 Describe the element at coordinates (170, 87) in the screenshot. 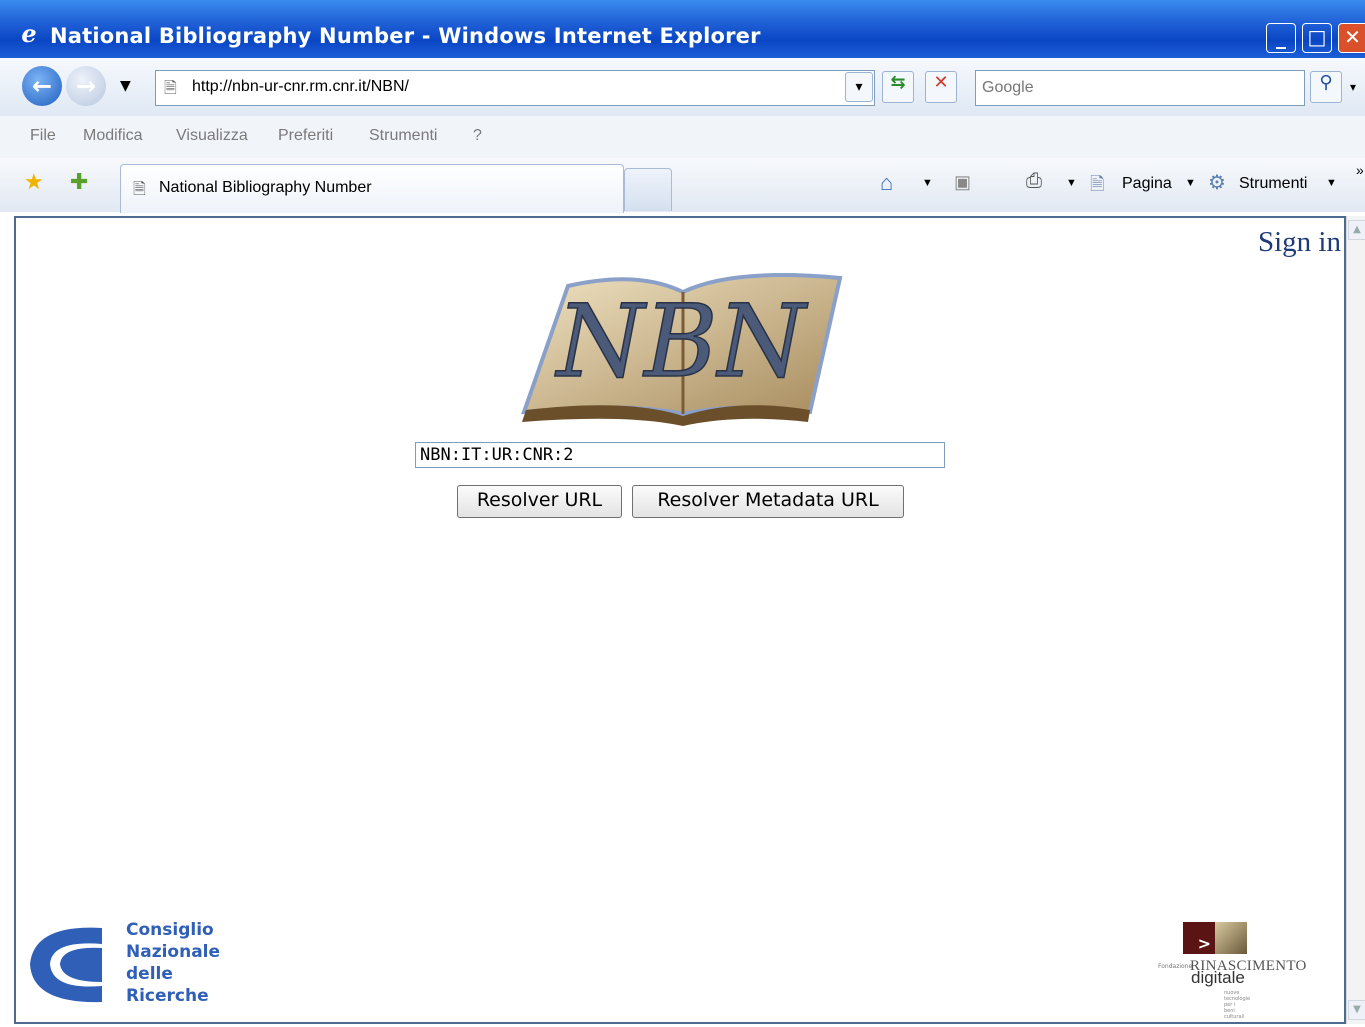

I see `page-icon: 🗎` at that location.